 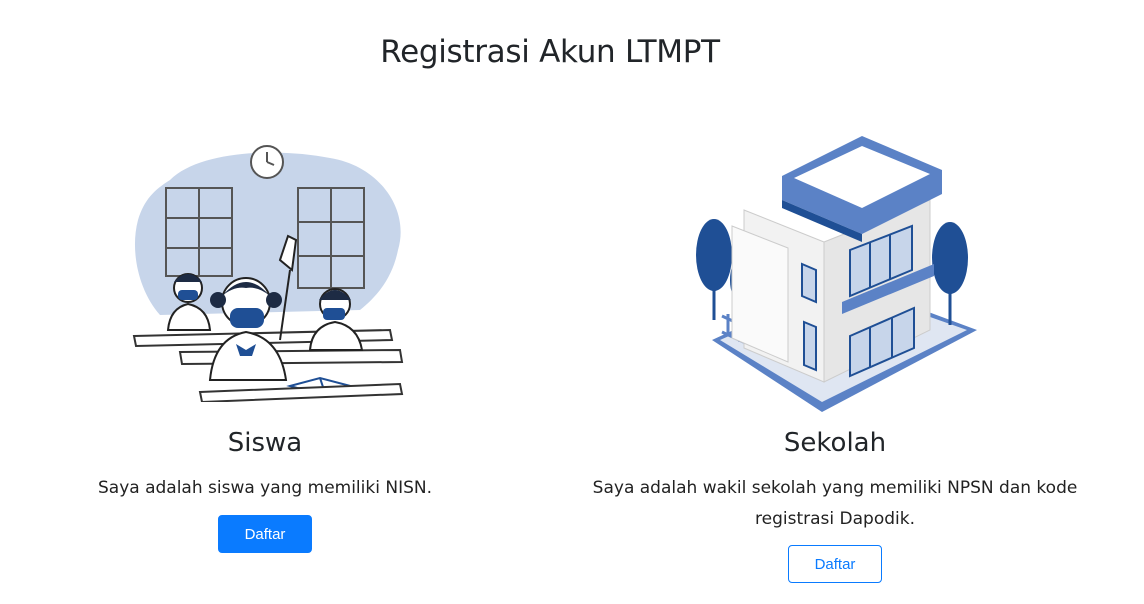 I want to click on card-description-siswa: Saya adalah siswa yang memiliki NISN., so click(x=264, y=488).